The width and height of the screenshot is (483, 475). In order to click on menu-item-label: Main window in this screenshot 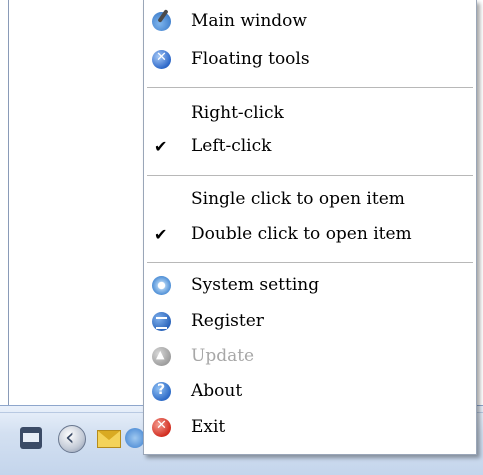, I will do `click(249, 21)`.